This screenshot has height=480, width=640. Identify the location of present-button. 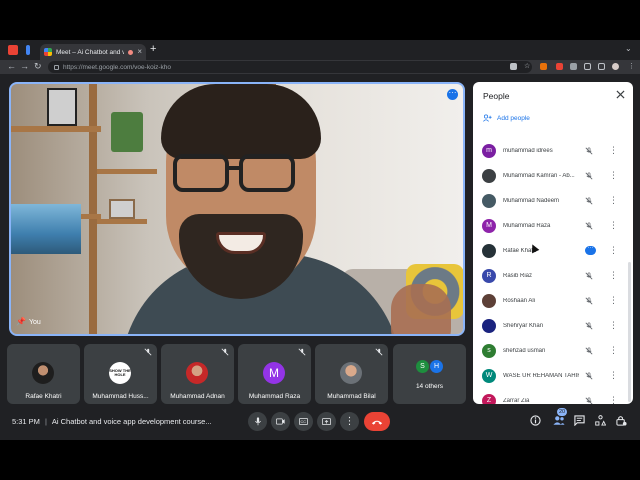
(326, 421).